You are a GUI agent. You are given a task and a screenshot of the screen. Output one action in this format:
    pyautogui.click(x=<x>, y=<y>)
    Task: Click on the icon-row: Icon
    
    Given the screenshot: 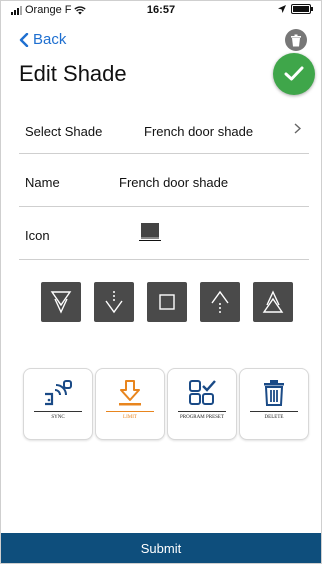 What is the action you would take?
    pyautogui.click(x=164, y=233)
    